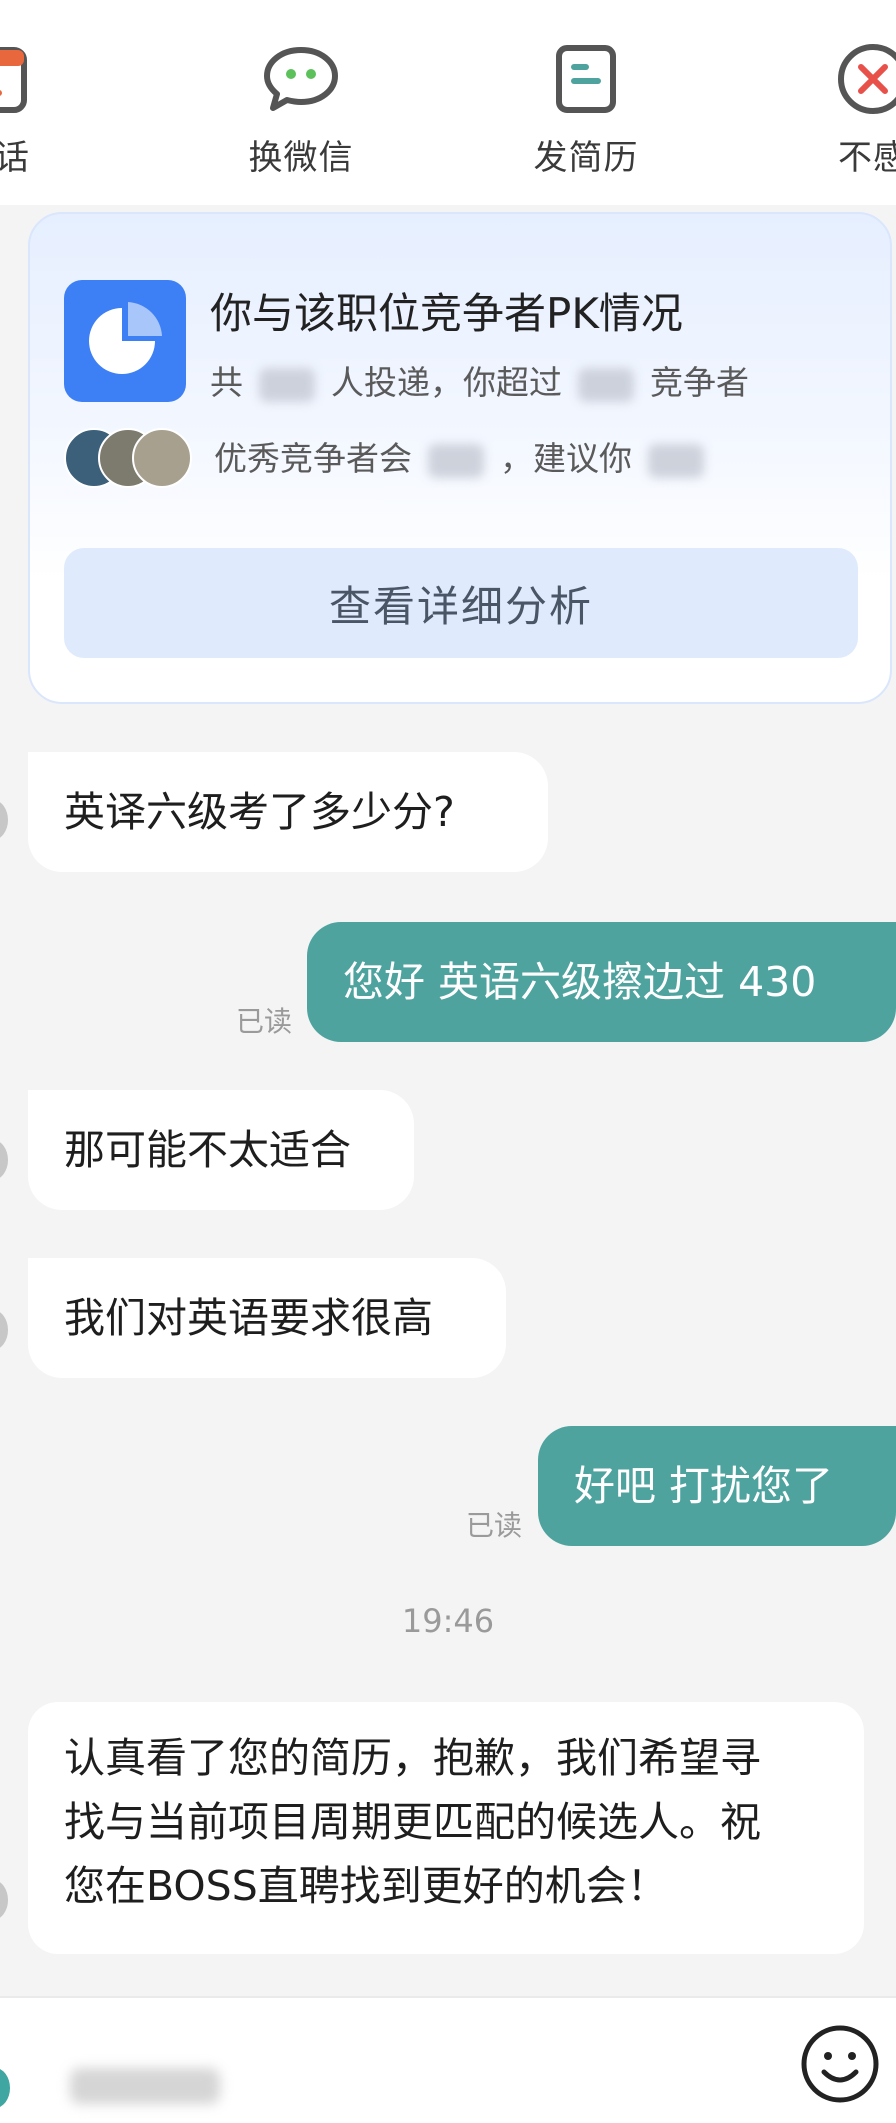 This screenshot has height=2123, width=896. What do you see at coordinates (129, 458) in the screenshot?
I see `competitor-avatars` at bounding box center [129, 458].